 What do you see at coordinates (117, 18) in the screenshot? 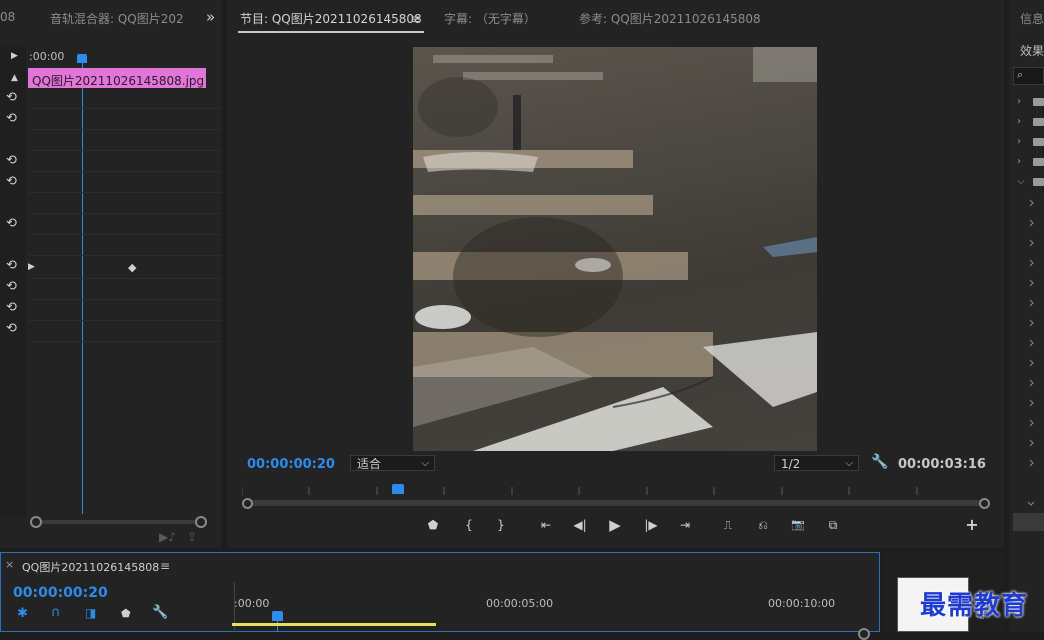
I see `tab-audio-mixer: 音轨混合器: QQ图片202` at bounding box center [117, 18].